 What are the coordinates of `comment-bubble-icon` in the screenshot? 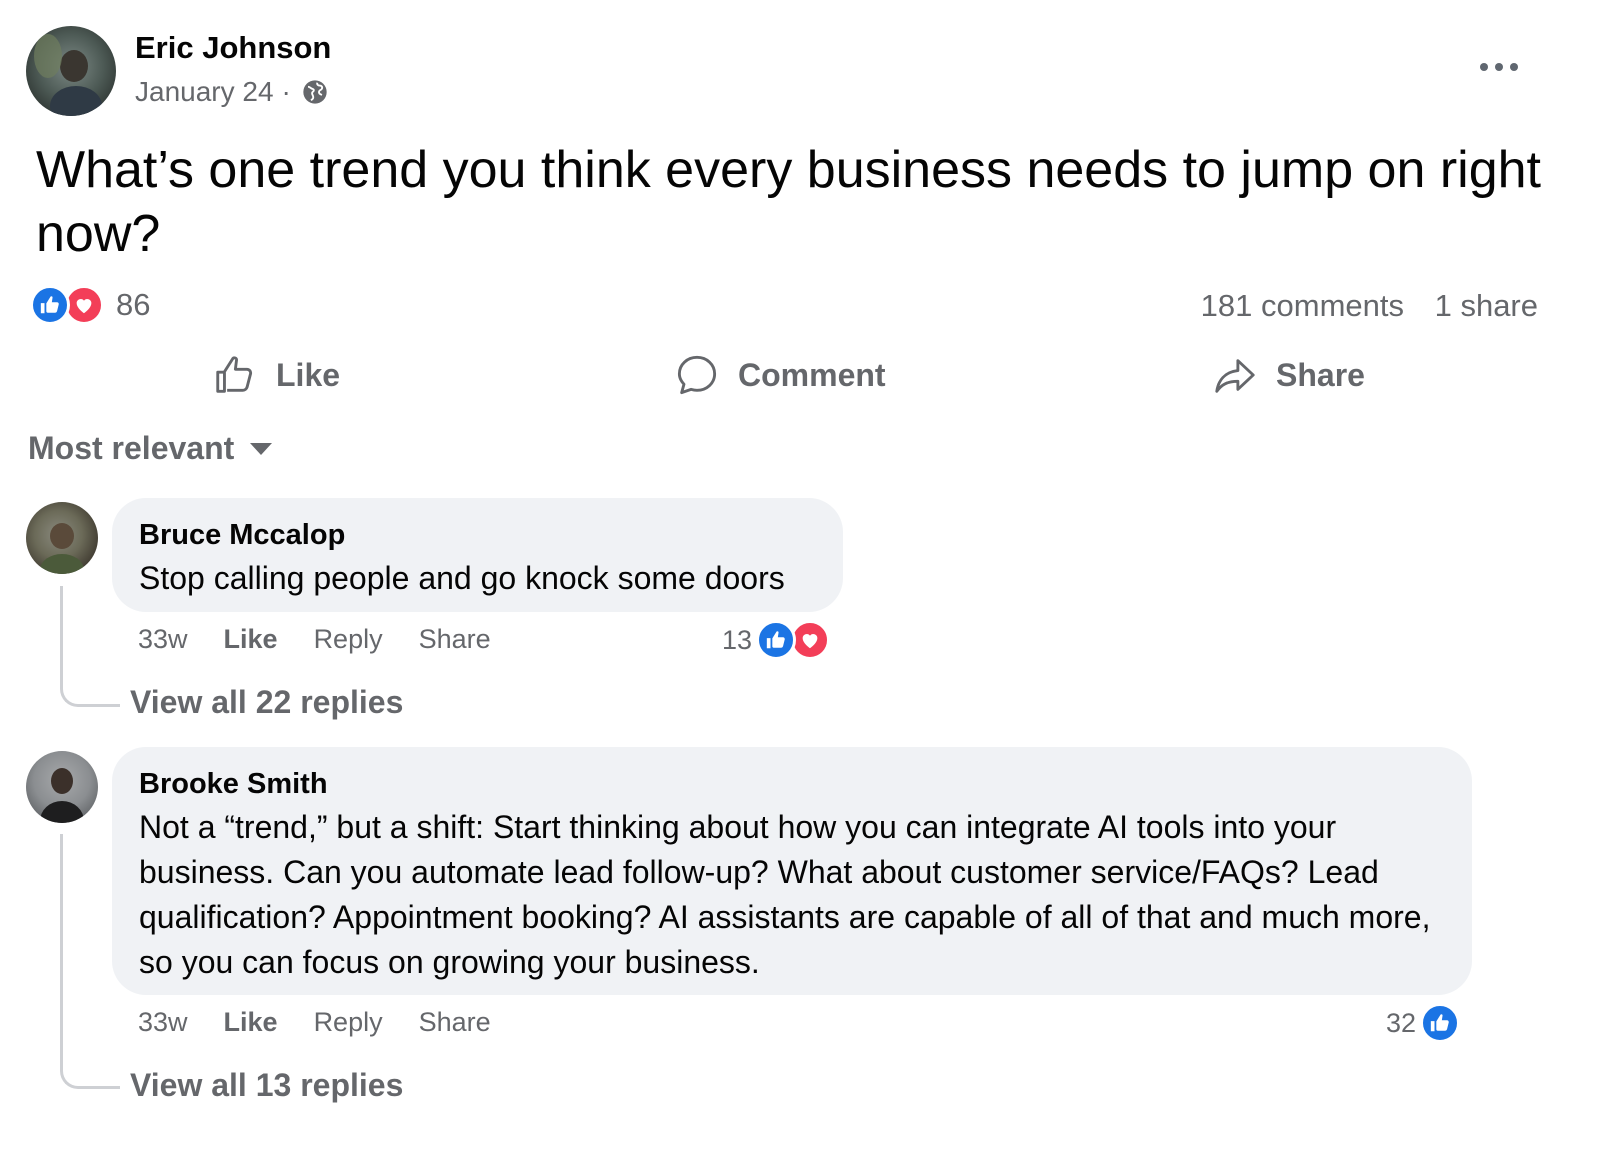 It's located at (697, 375).